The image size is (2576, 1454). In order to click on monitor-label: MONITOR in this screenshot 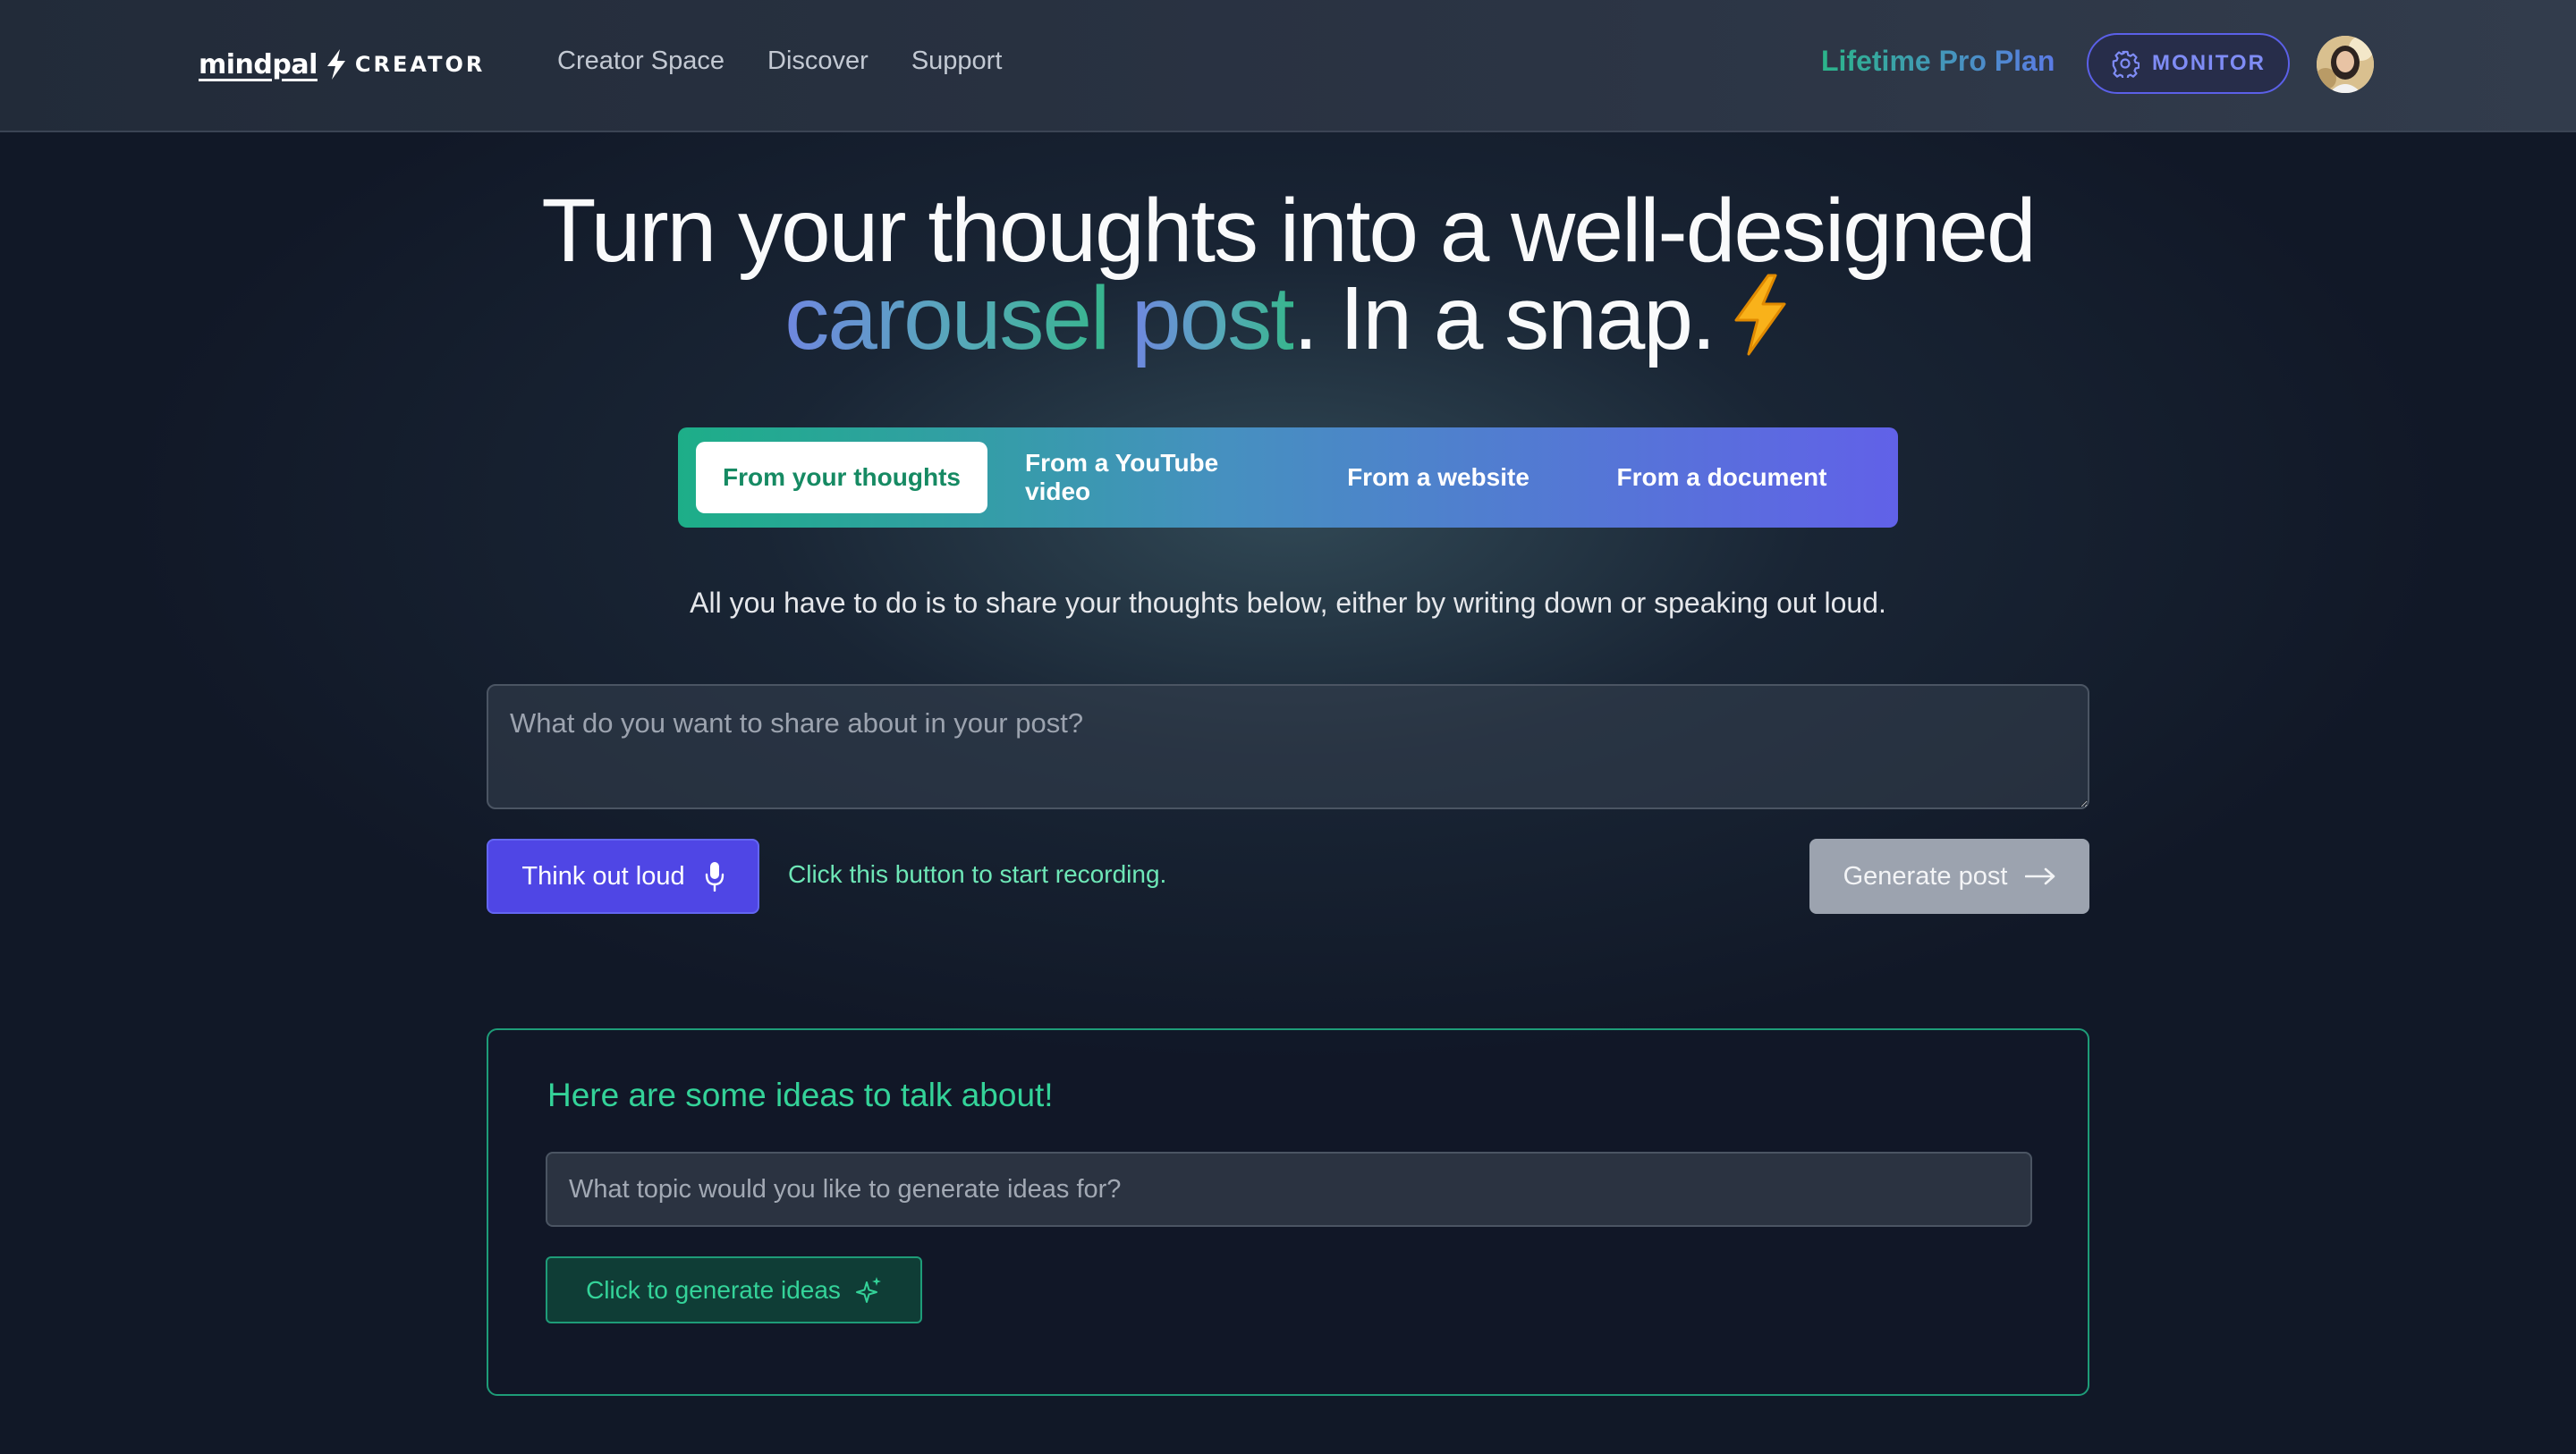, I will do `click(2209, 63)`.